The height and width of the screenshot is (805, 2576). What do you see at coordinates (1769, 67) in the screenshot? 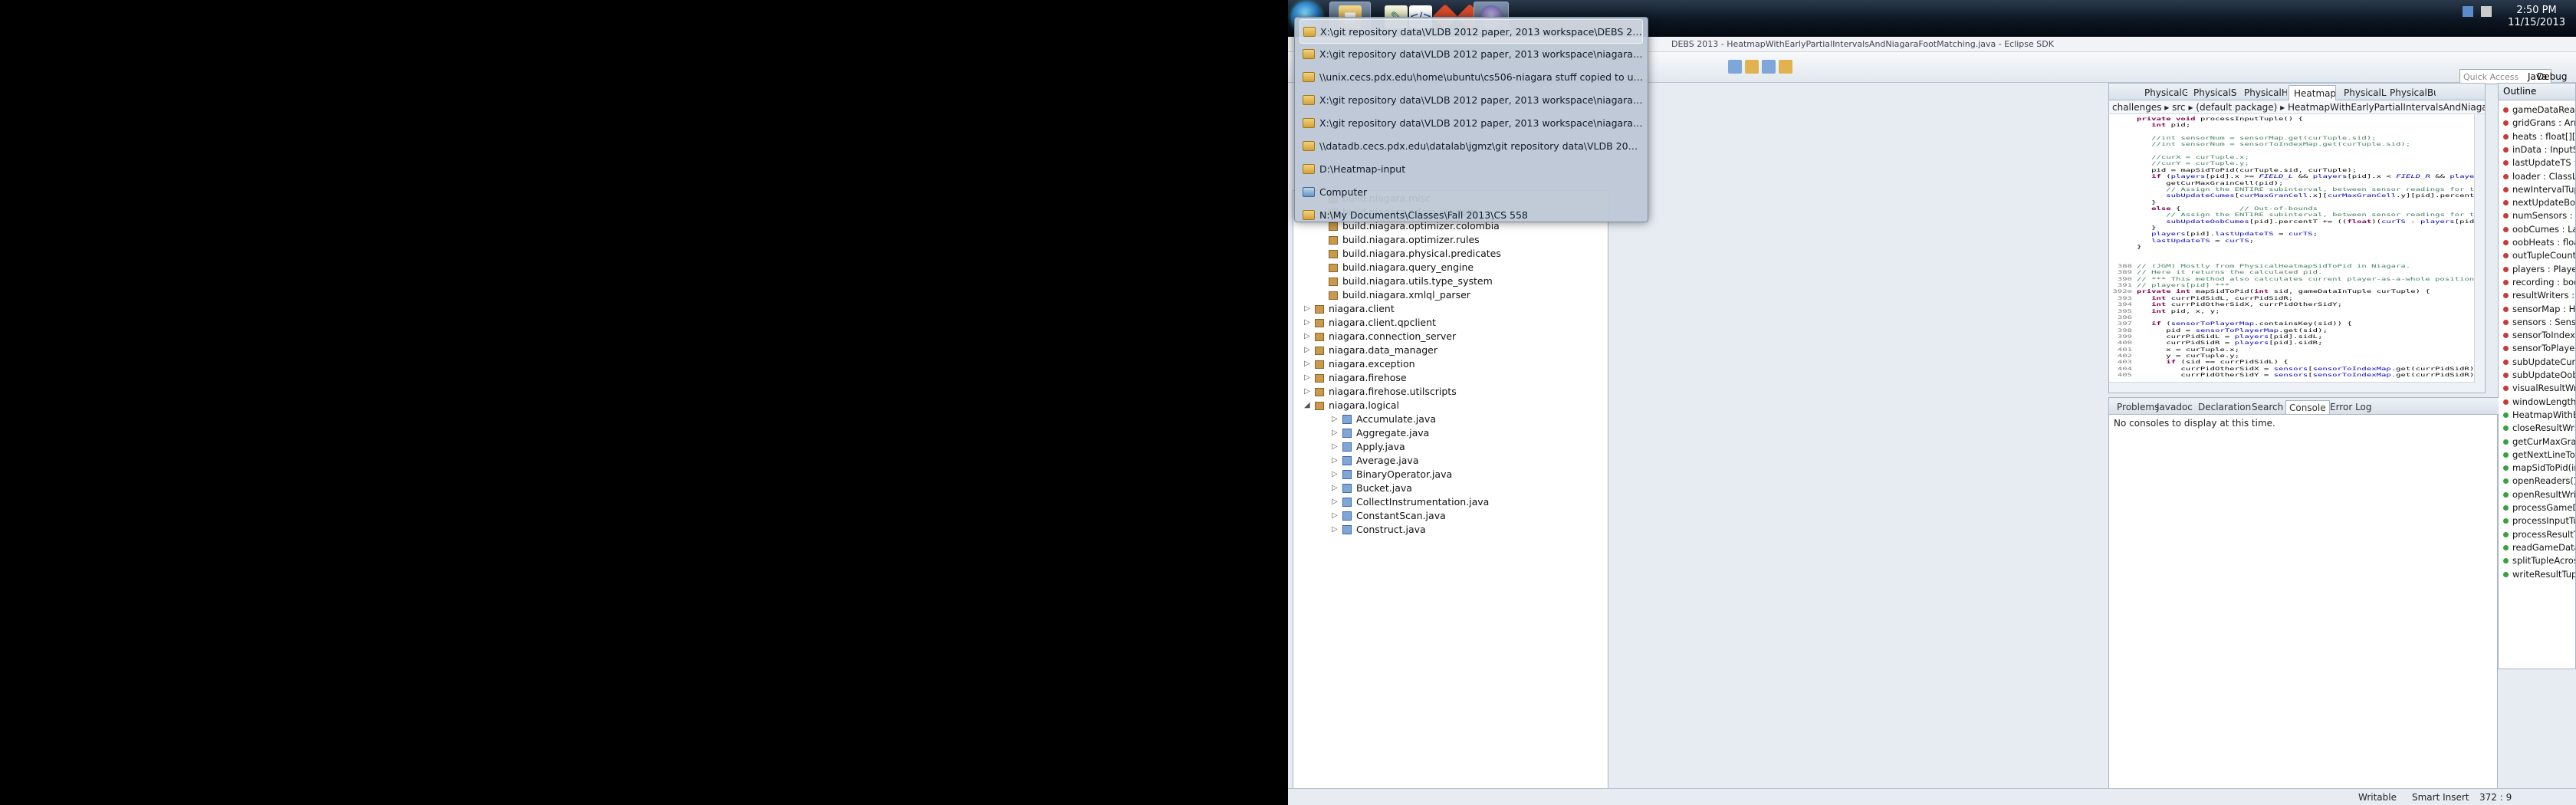
I see `nav-icon` at bounding box center [1769, 67].